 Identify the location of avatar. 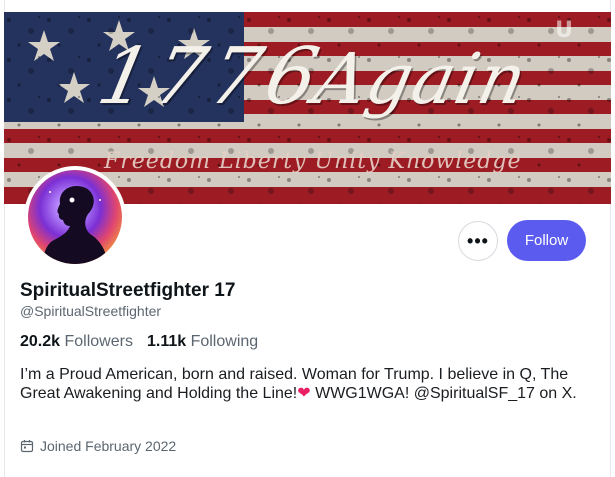
(75, 217).